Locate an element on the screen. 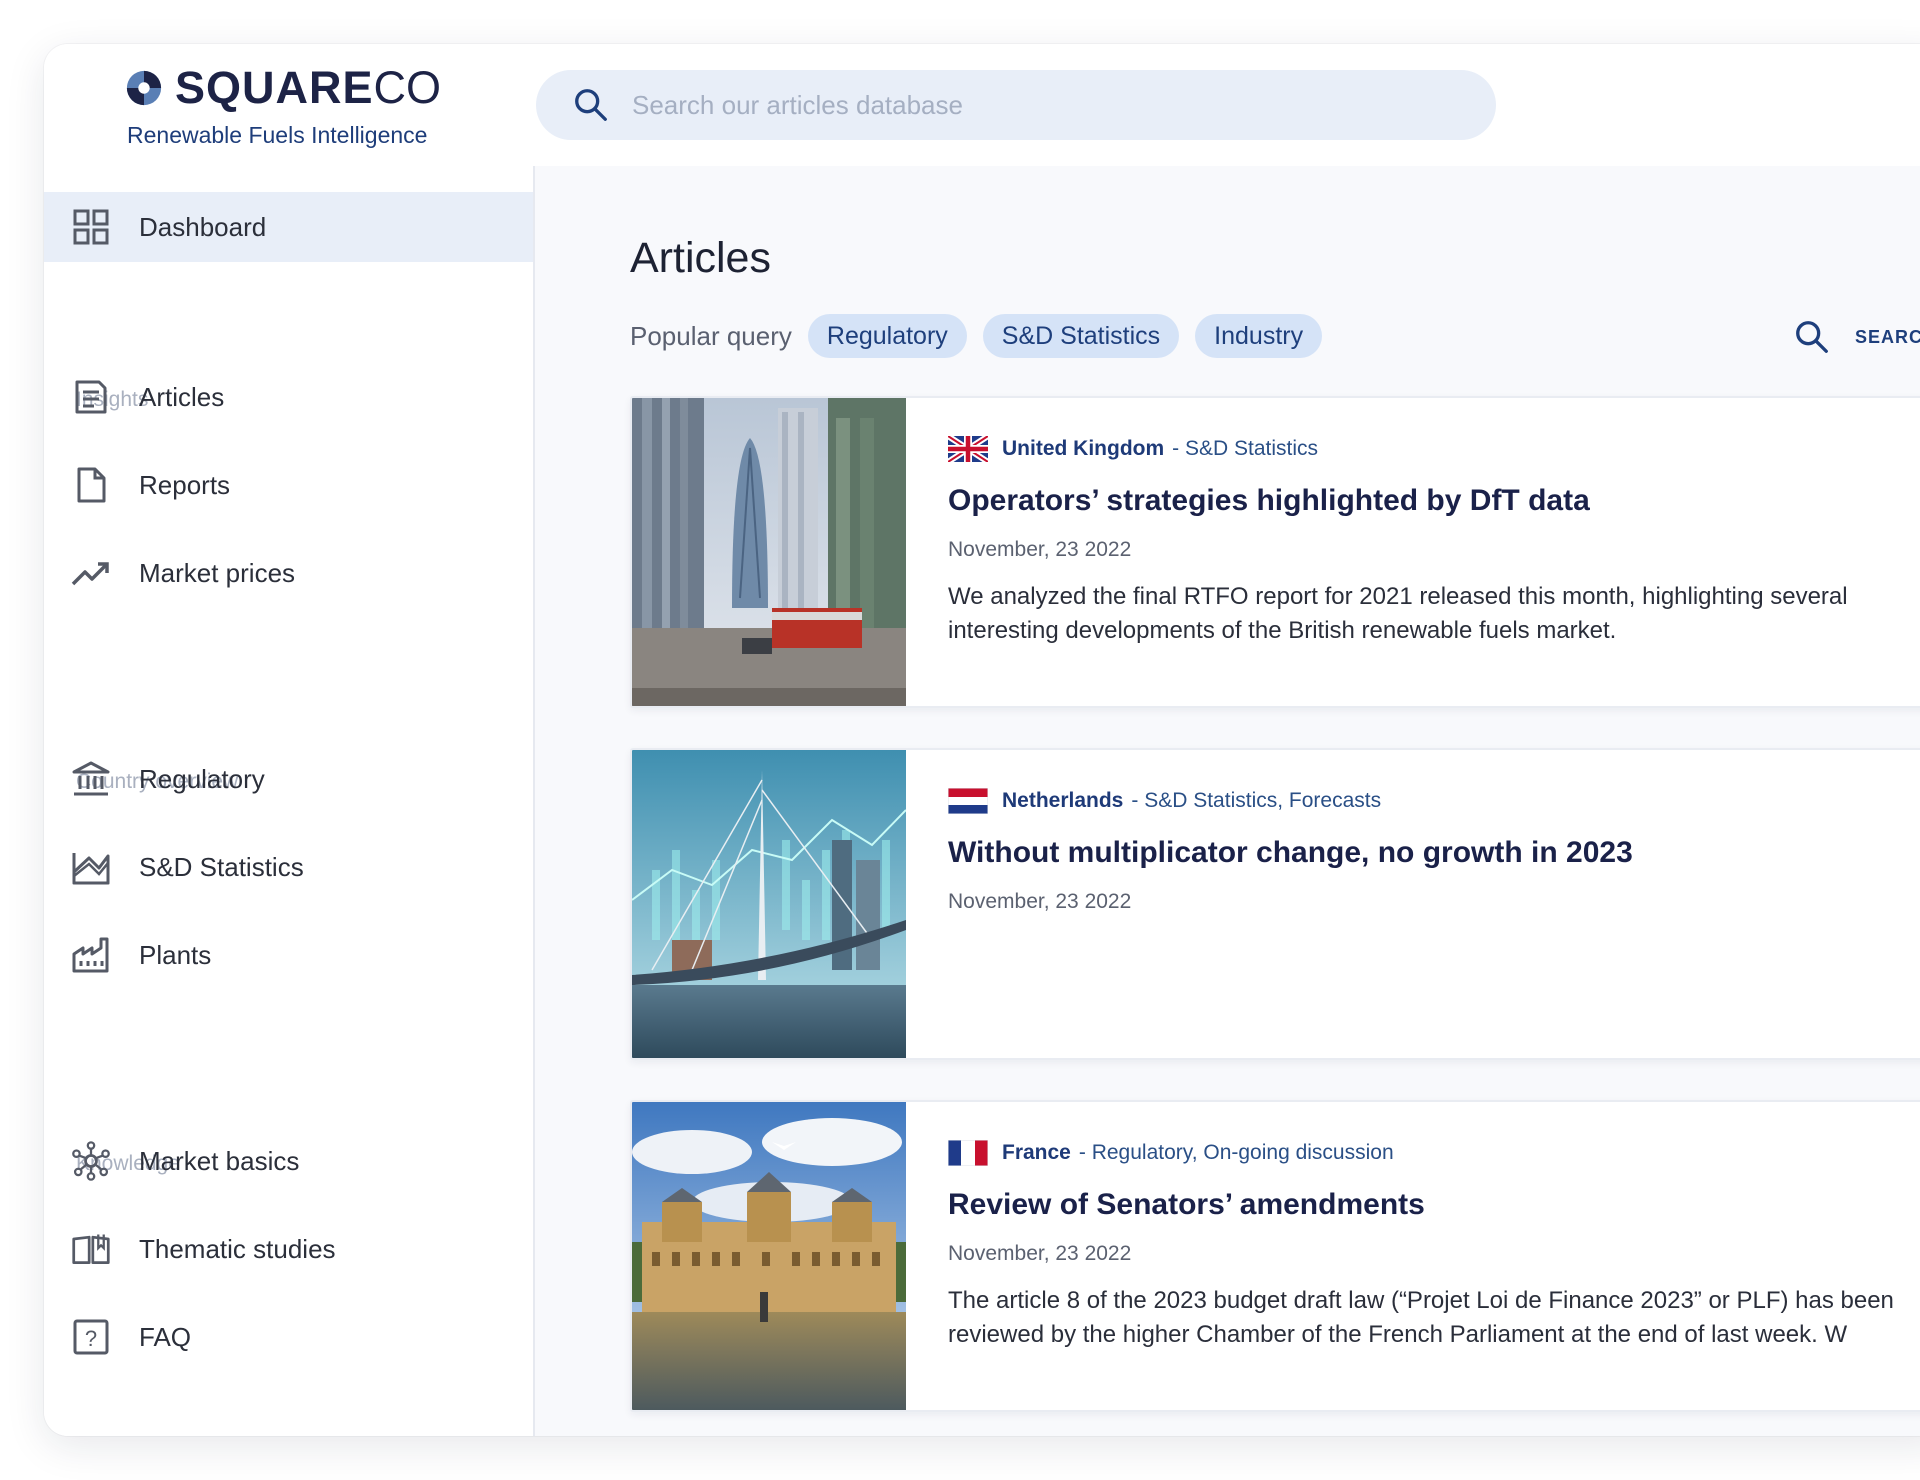 This screenshot has height=1480, width=1920. sidebar-item-label: Dashboard is located at coordinates (203, 226).